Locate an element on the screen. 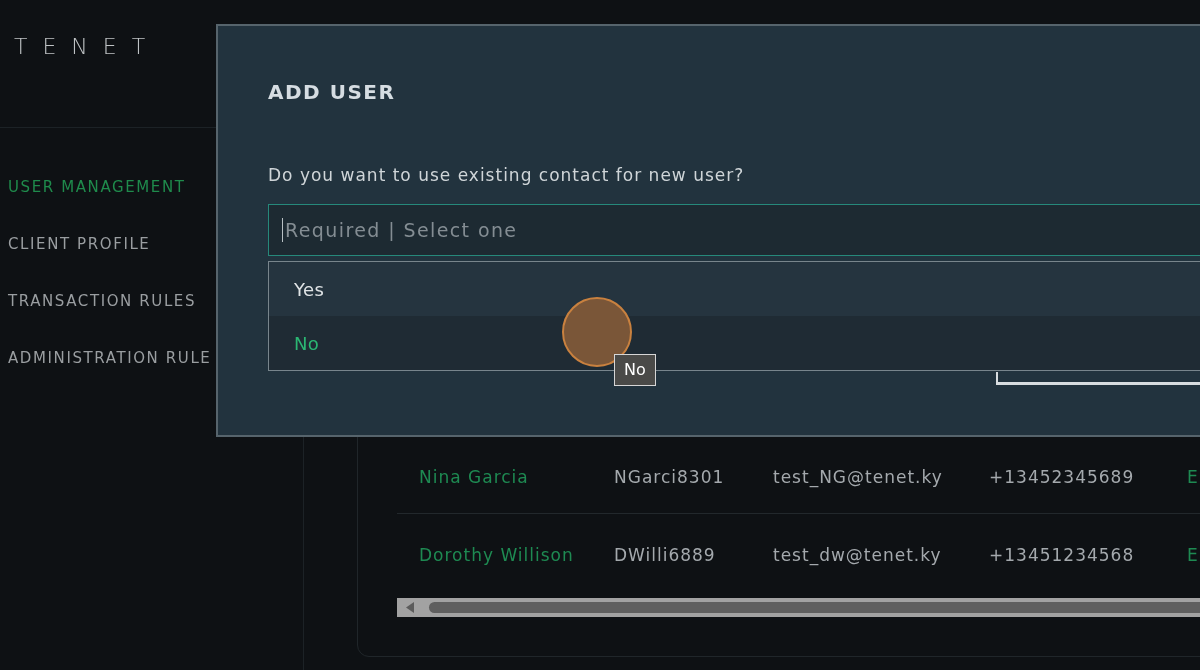 Image resolution: width=1200 pixels, height=670 pixels. sidebar-item: TRANSACTION RULES is located at coordinates (102, 300).